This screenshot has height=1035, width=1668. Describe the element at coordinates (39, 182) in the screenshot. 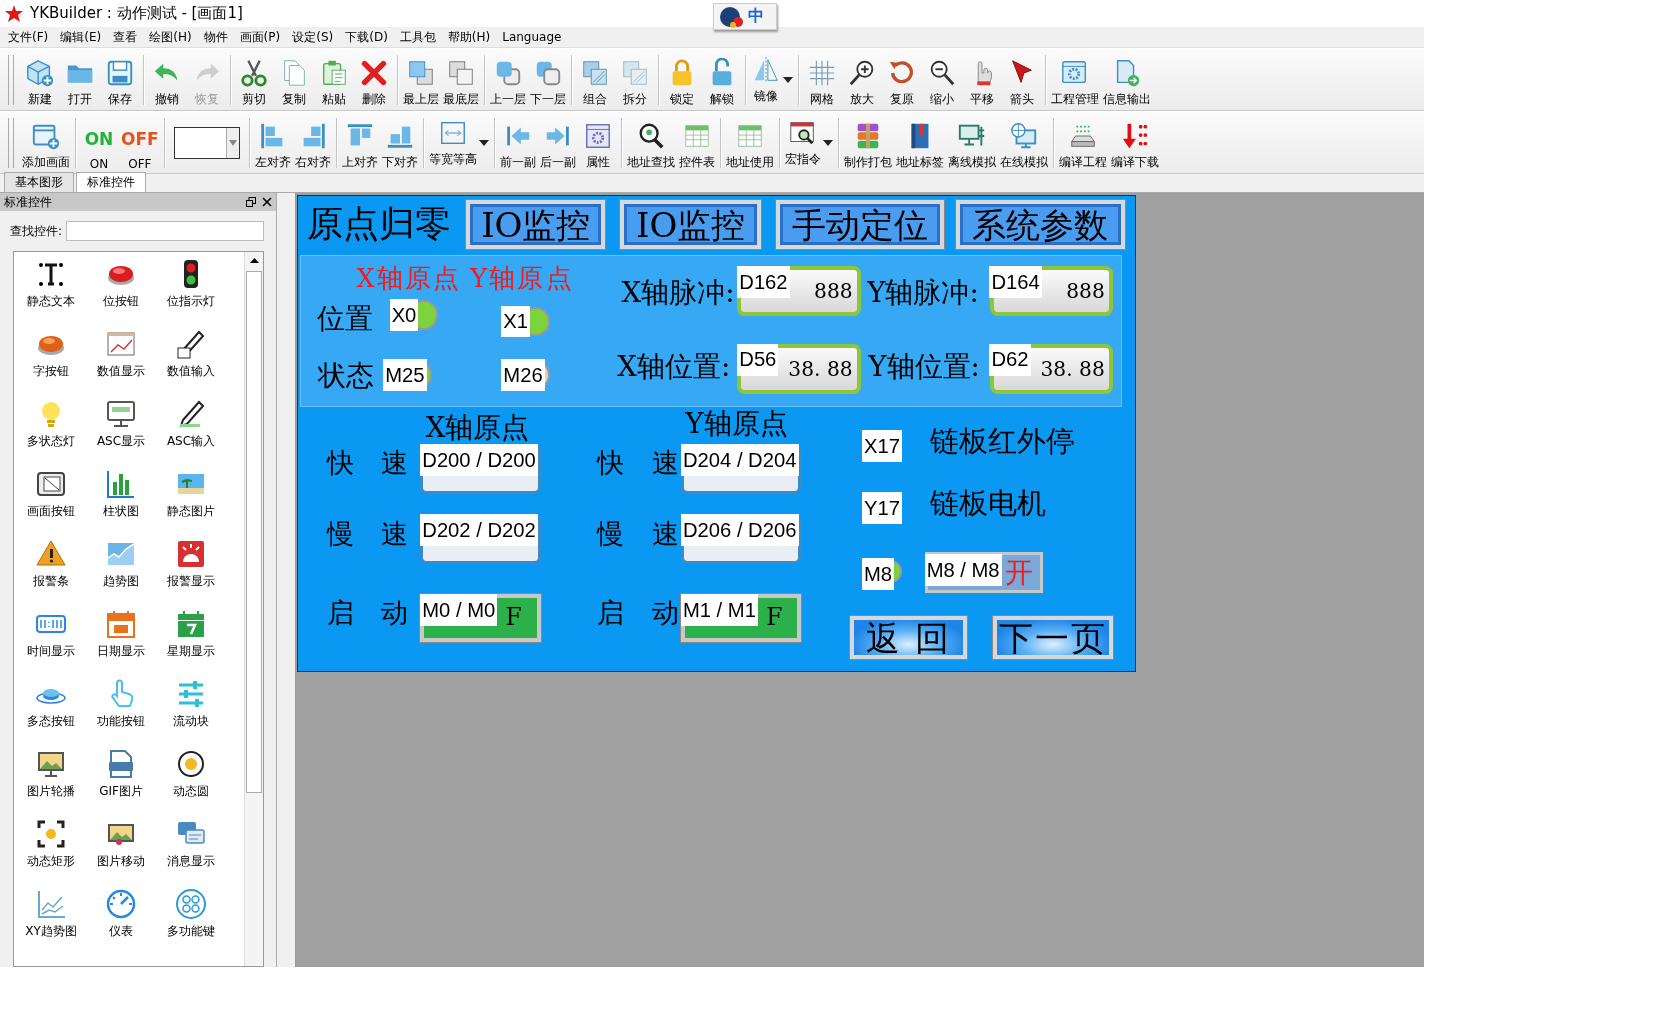

I see `panel-tab: 基本图形` at that location.